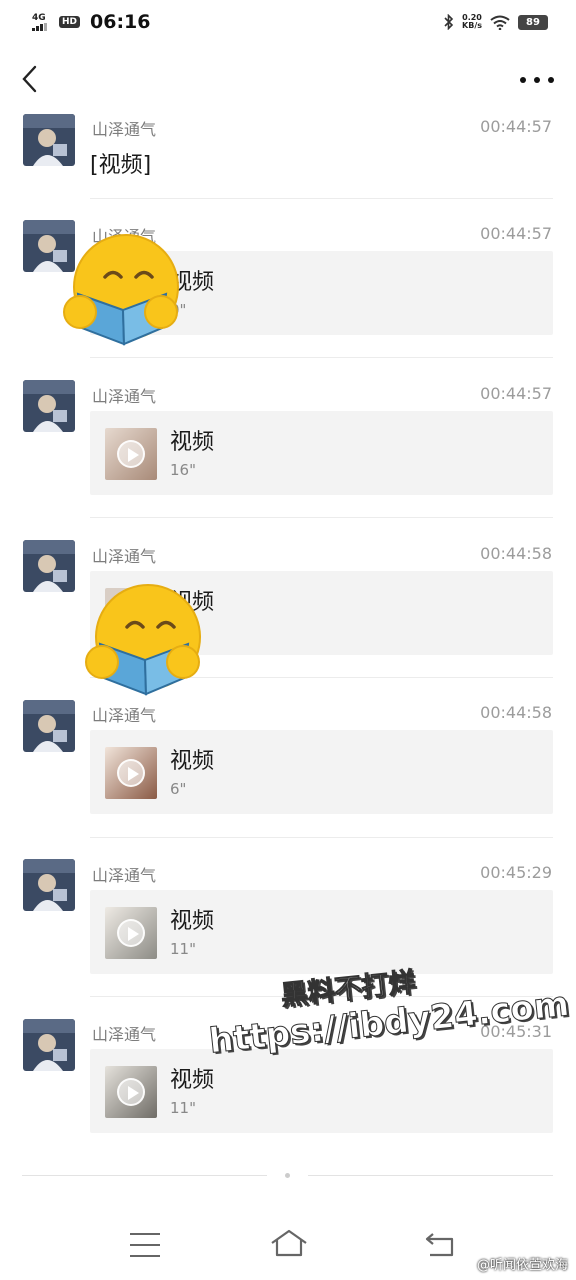  Describe the element at coordinates (288, 80) in the screenshot. I see `chat-nav-bar` at that location.